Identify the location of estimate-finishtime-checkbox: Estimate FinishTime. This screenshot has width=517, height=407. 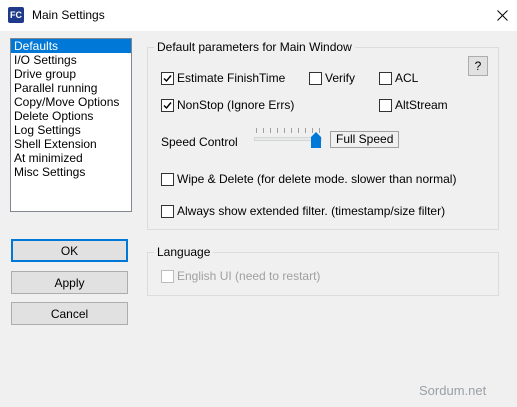
(223, 78).